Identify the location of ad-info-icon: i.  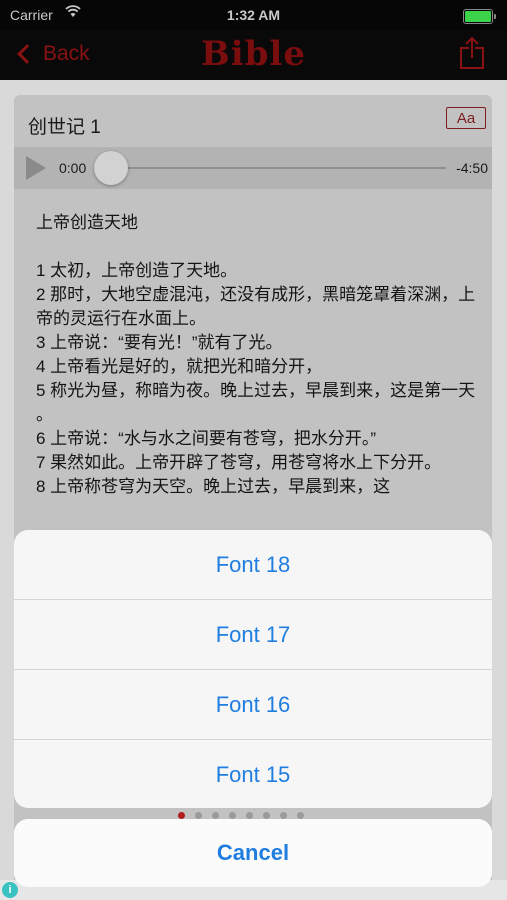
(10, 890).